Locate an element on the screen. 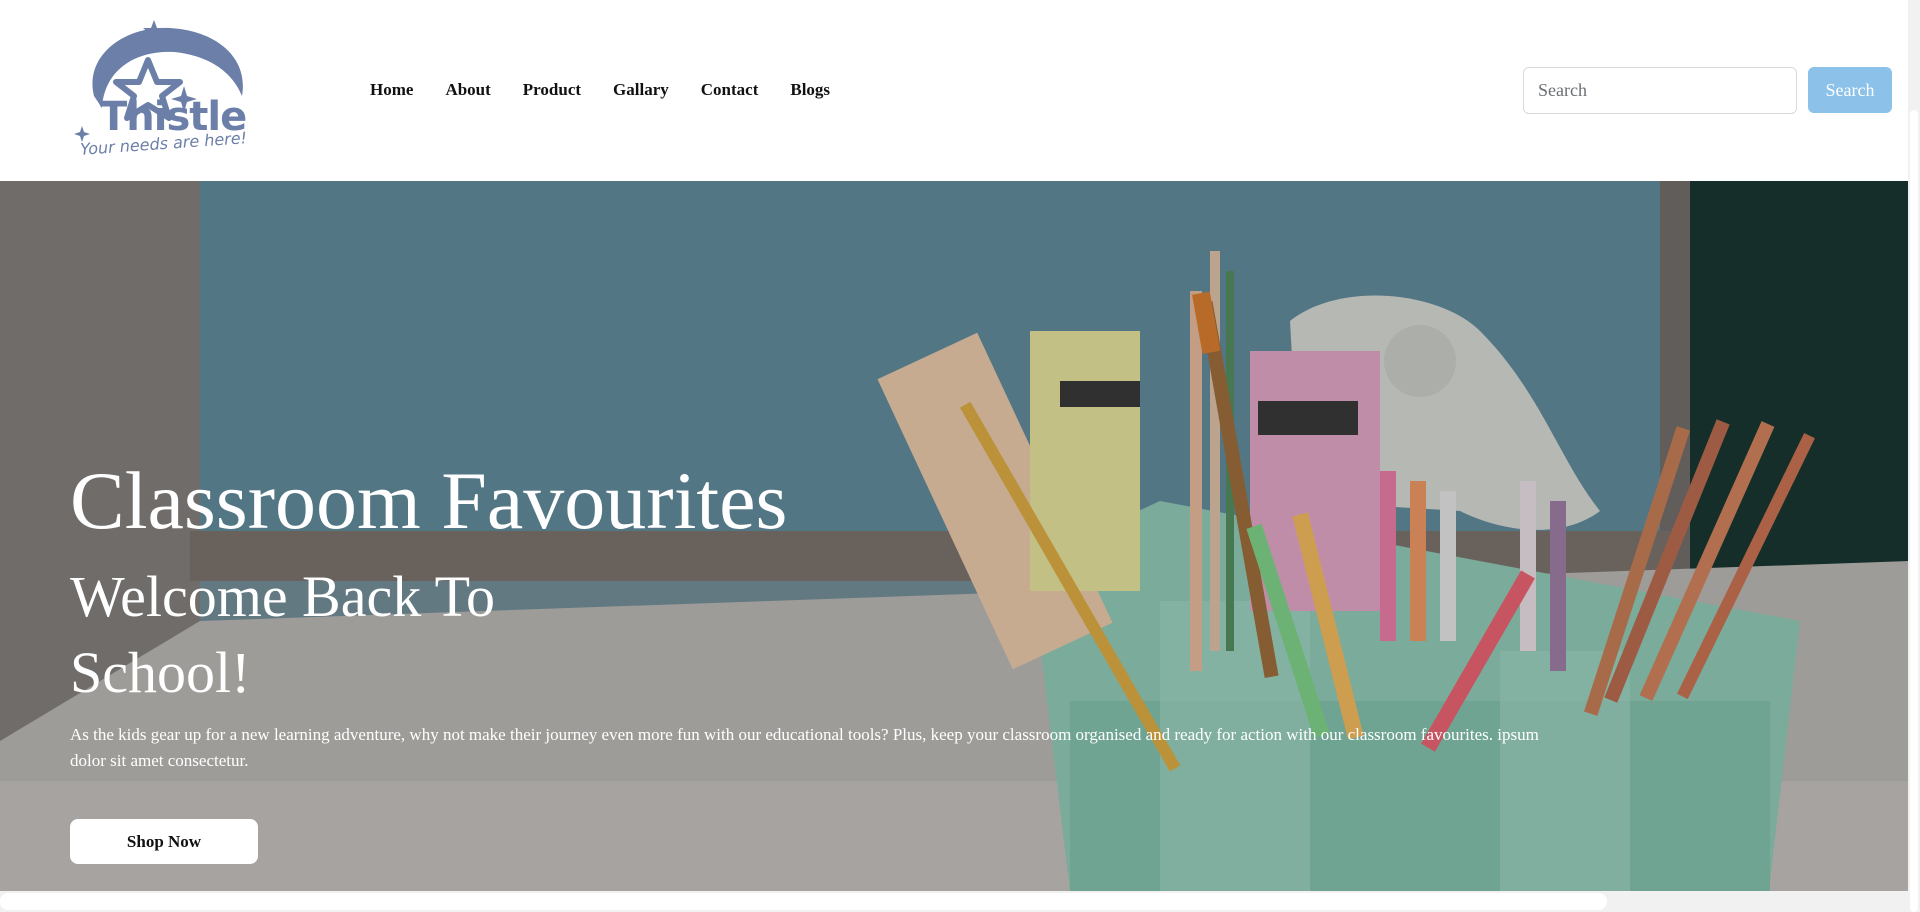 Image resolution: width=1920 pixels, height=912 pixels. hero-subheading: Welcome Back To School! is located at coordinates (283, 634).